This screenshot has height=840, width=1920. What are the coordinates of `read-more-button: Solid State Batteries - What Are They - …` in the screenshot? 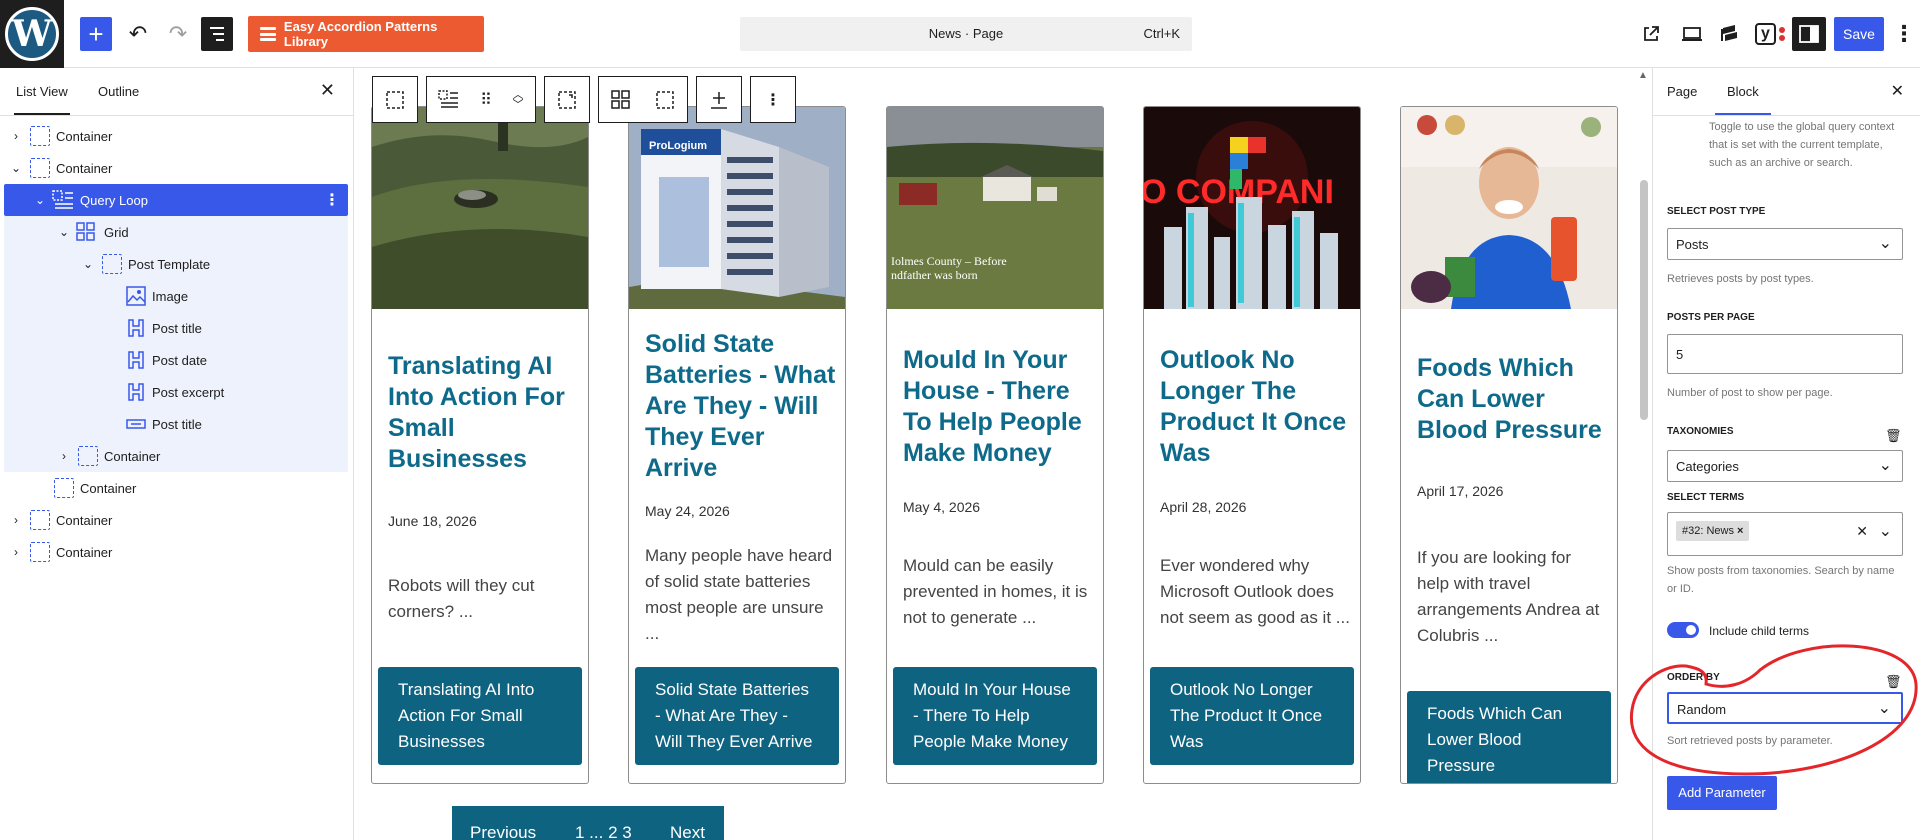 It's located at (737, 716).